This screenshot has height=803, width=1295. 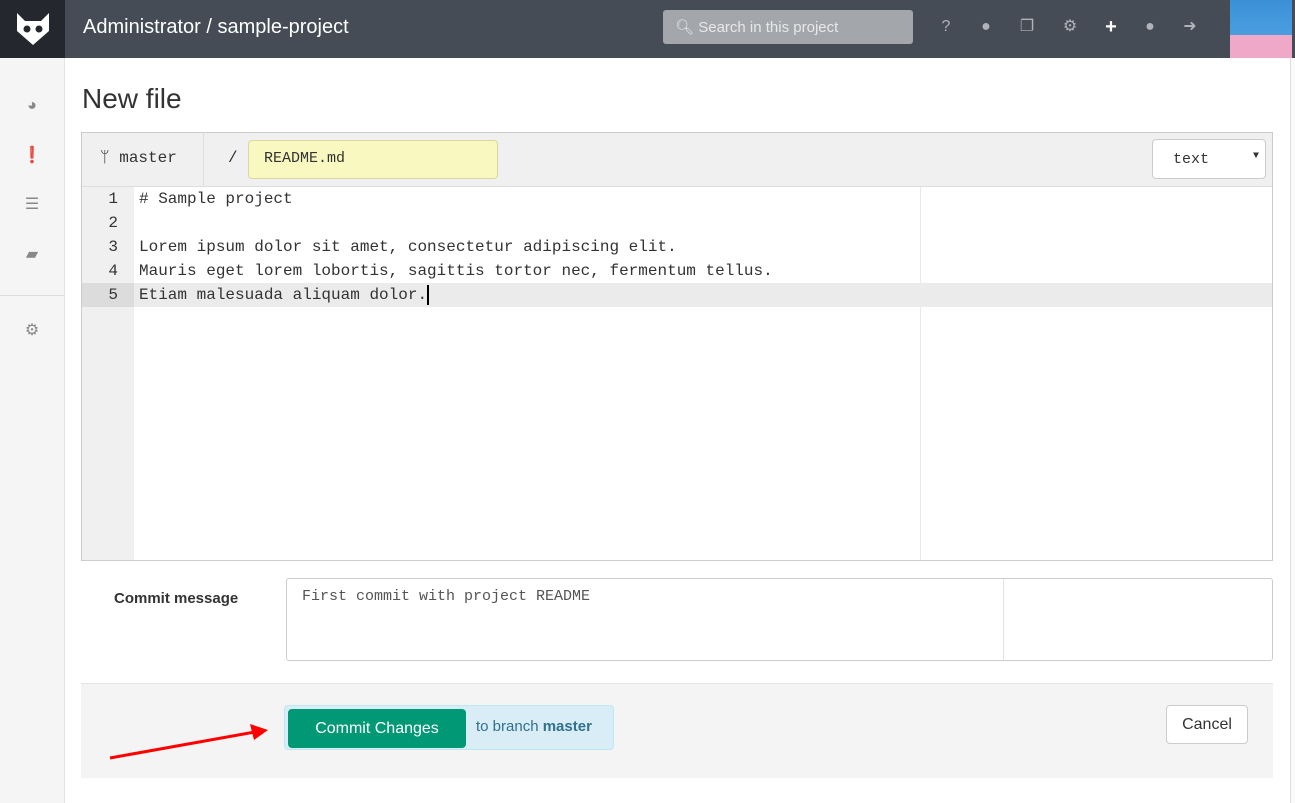 What do you see at coordinates (1255, 156) in the screenshot?
I see `caret-down-icon: ▼` at bounding box center [1255, 156].